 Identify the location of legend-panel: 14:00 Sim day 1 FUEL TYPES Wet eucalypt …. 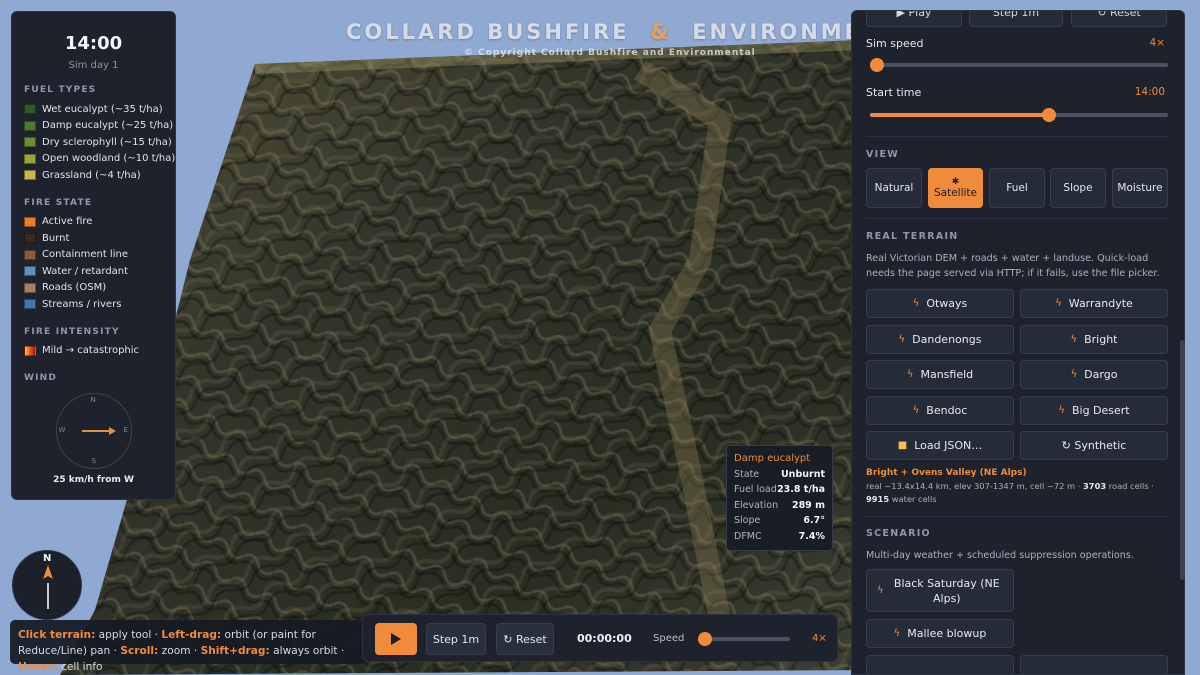
(93, 255).